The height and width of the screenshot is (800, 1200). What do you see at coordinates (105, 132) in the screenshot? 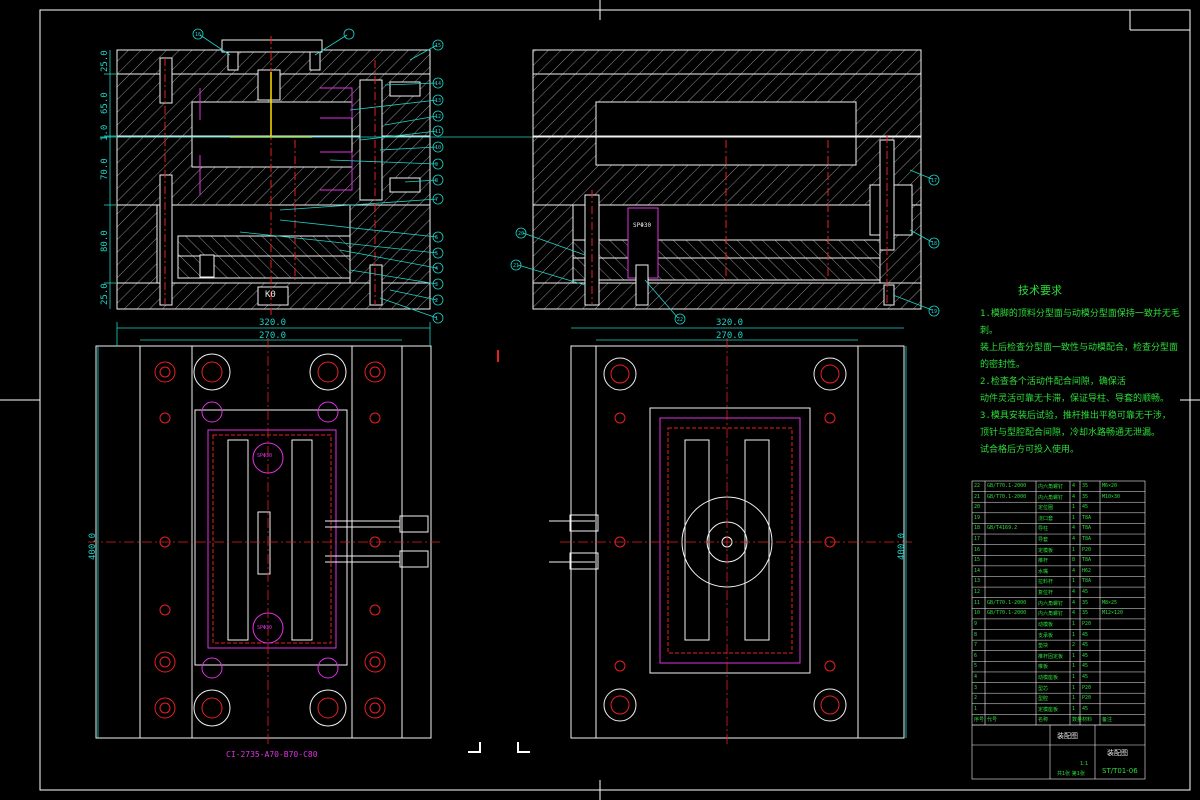
I see `dim-sec-3: 1.0` at bounding box center [105, 132].